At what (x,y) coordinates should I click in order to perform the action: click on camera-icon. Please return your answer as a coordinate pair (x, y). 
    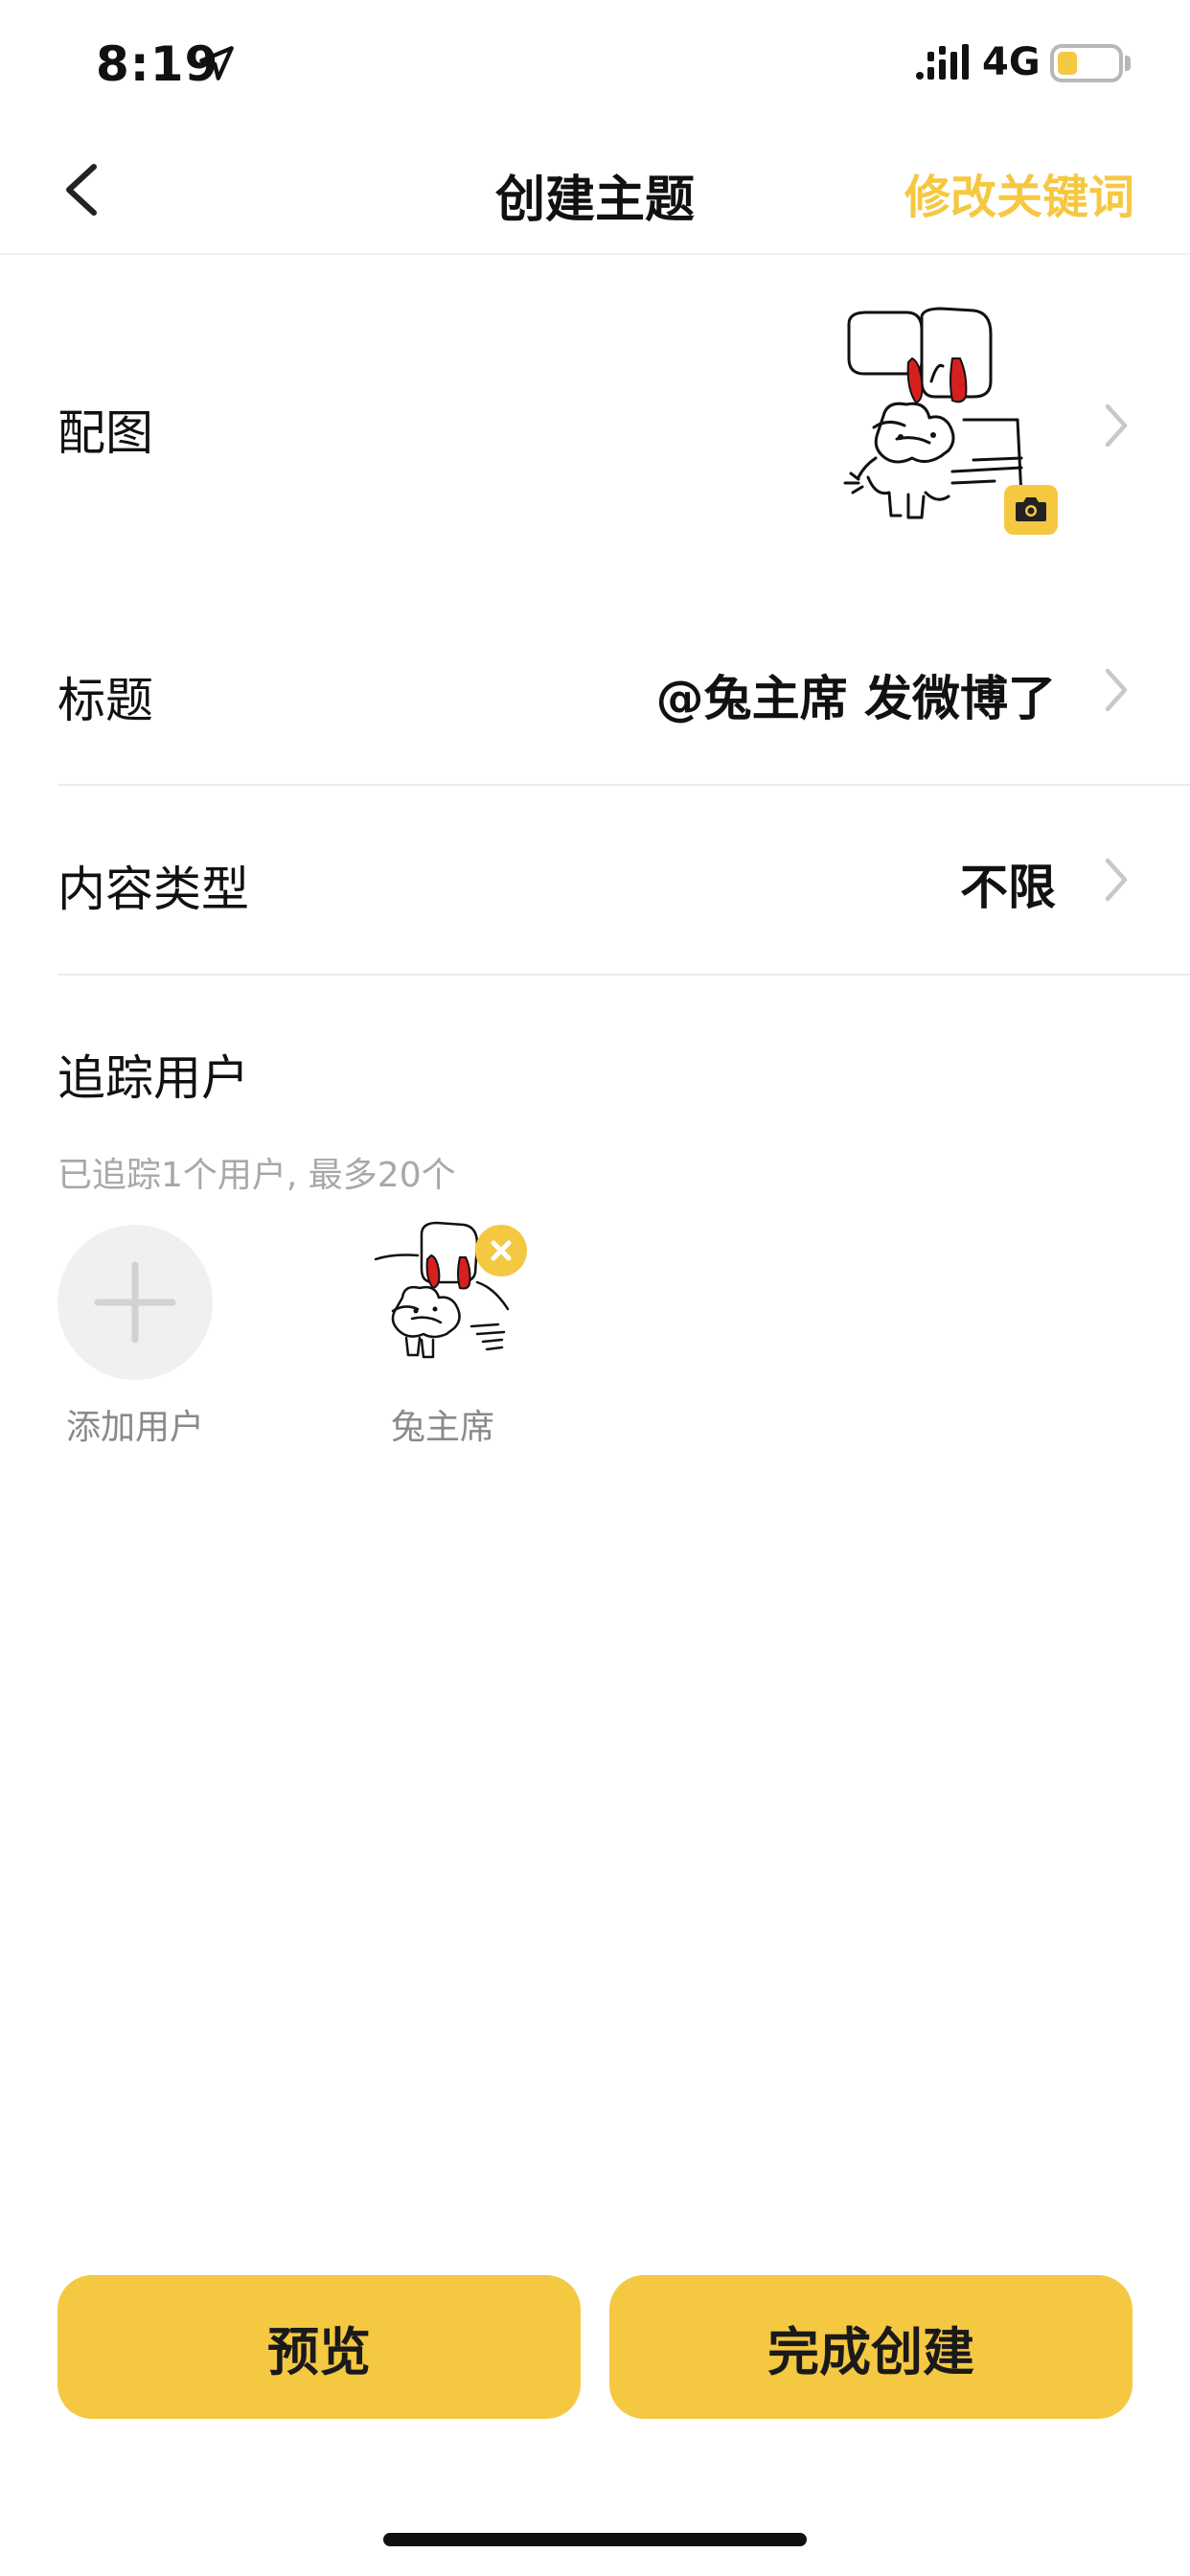
    Looking at the image, I should click on (1031, 509).